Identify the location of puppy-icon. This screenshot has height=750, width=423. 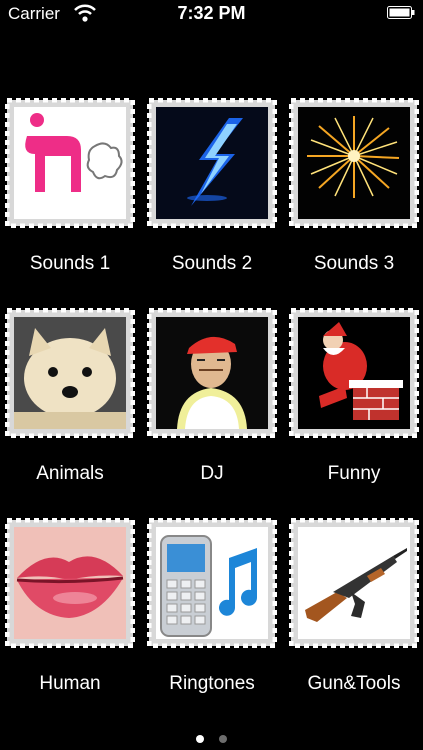
(70, 373).